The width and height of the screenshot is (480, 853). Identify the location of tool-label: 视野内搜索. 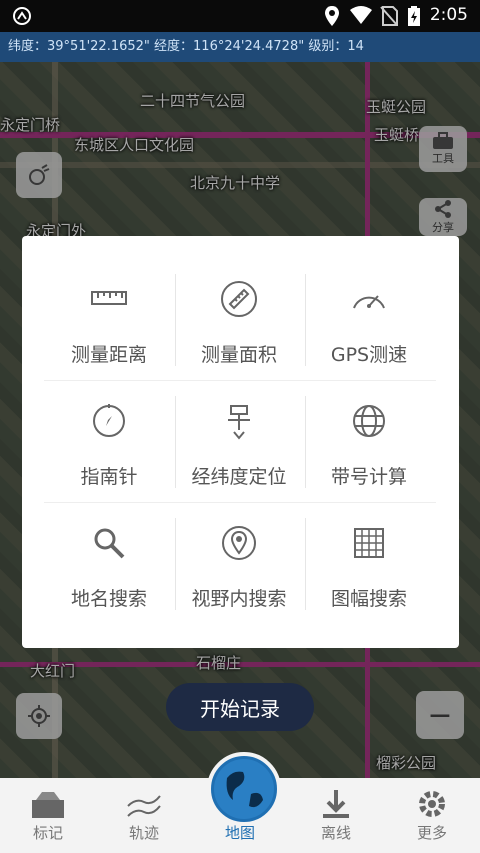
(239, 599).